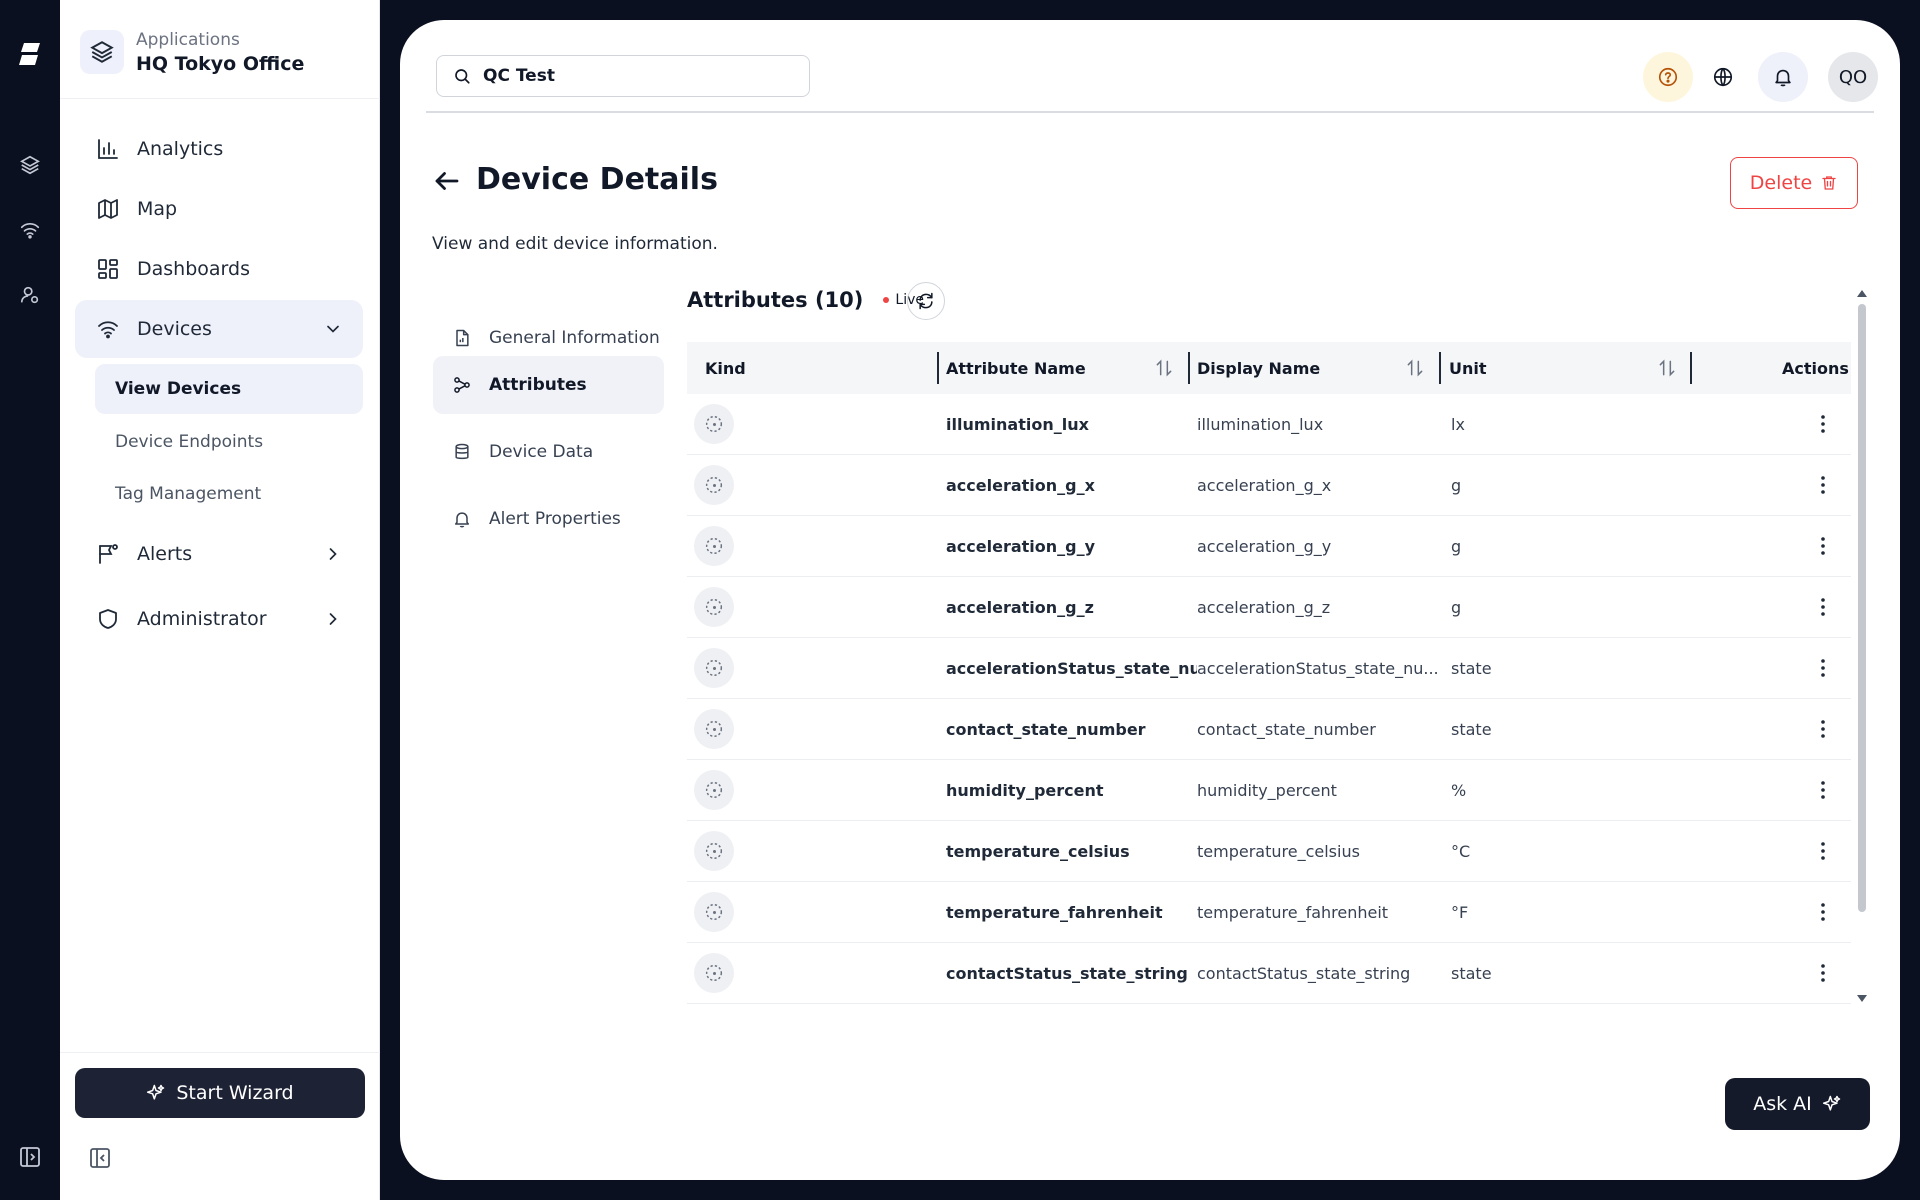 The width and height of the screenshot is (1920, 1200). Describe the element at coordinates (219, 209) in the screenshot. I see `sidebar-item-map: Map` at that location.